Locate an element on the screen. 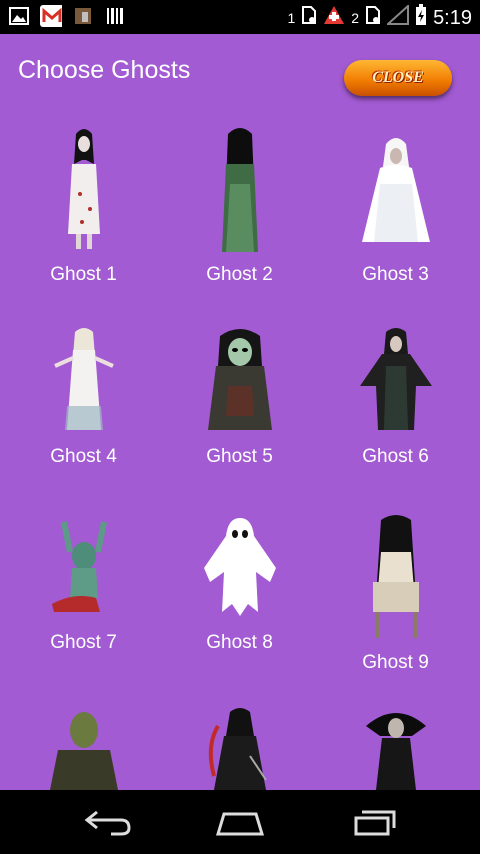  ghost-item-3: Ghost 3 is located at coordinates (395, 205).